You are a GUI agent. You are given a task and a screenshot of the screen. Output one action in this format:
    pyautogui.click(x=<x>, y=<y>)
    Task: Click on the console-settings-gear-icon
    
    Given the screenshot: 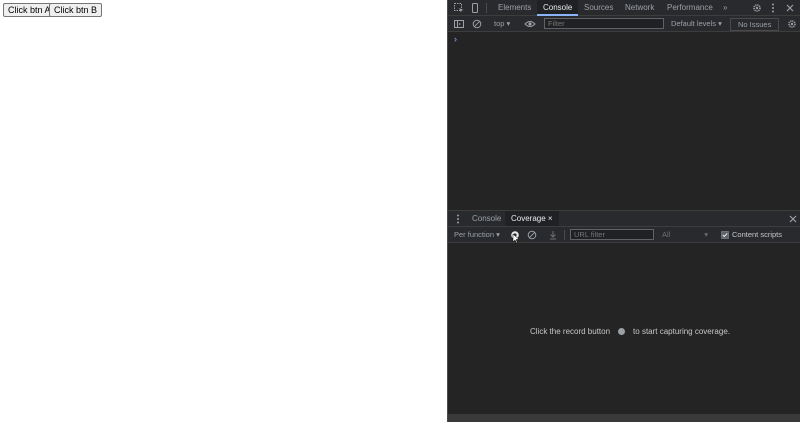 What is the action you would take?
    pyautogui.click(x=792, y=24)
    